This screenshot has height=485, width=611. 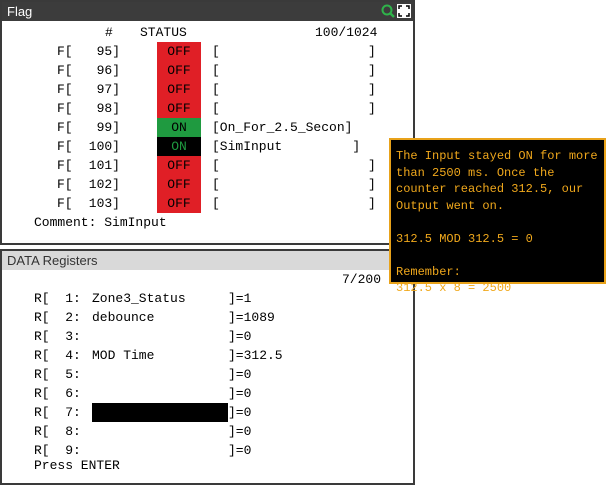 I want to click on register-row: R[ 4: MOD Time]=312.5, so click(x=207, y=355).